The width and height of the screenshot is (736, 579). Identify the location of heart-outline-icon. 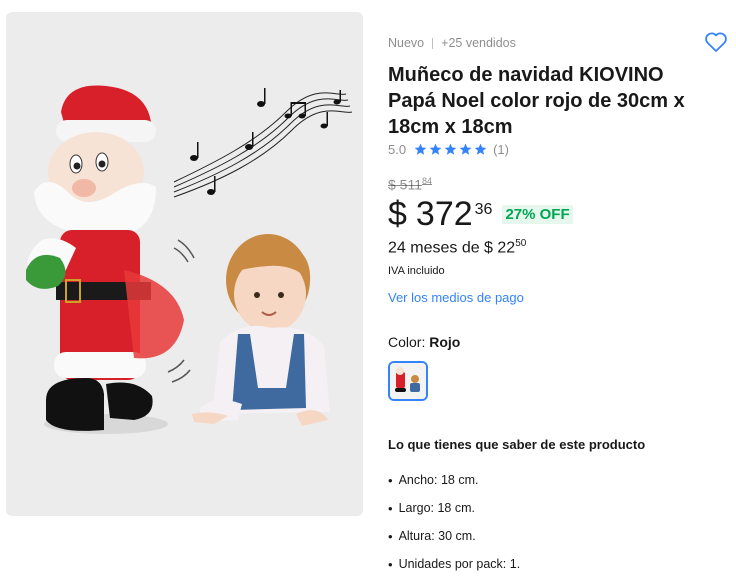
(716, 42).